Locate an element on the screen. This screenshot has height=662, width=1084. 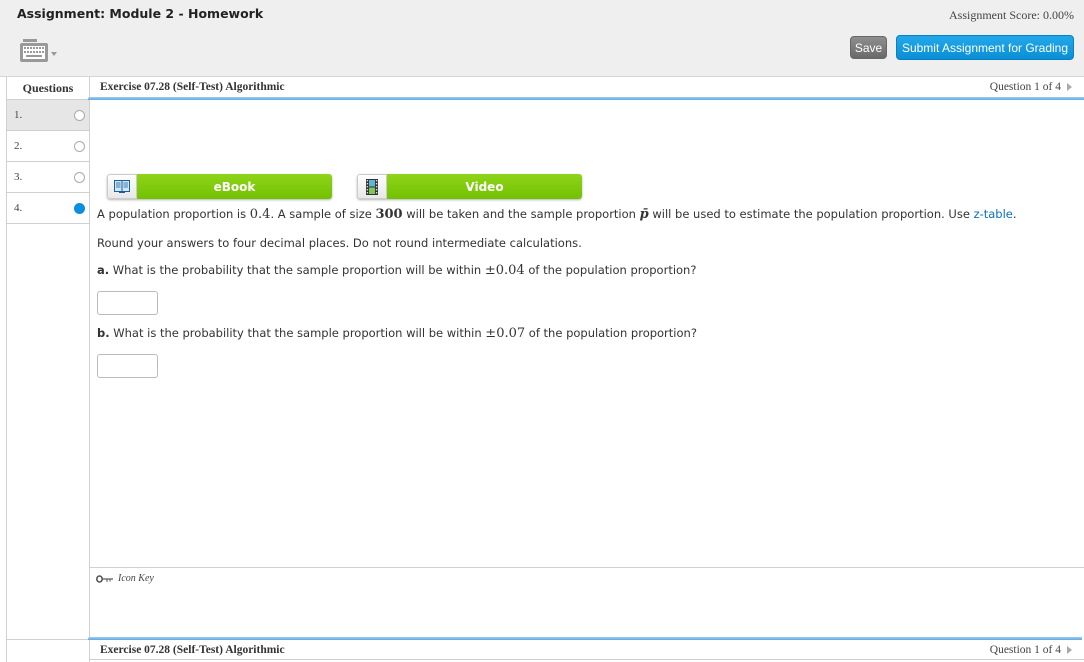
question-position: Question 1 of 4 is located at coordinates (1025, 87).